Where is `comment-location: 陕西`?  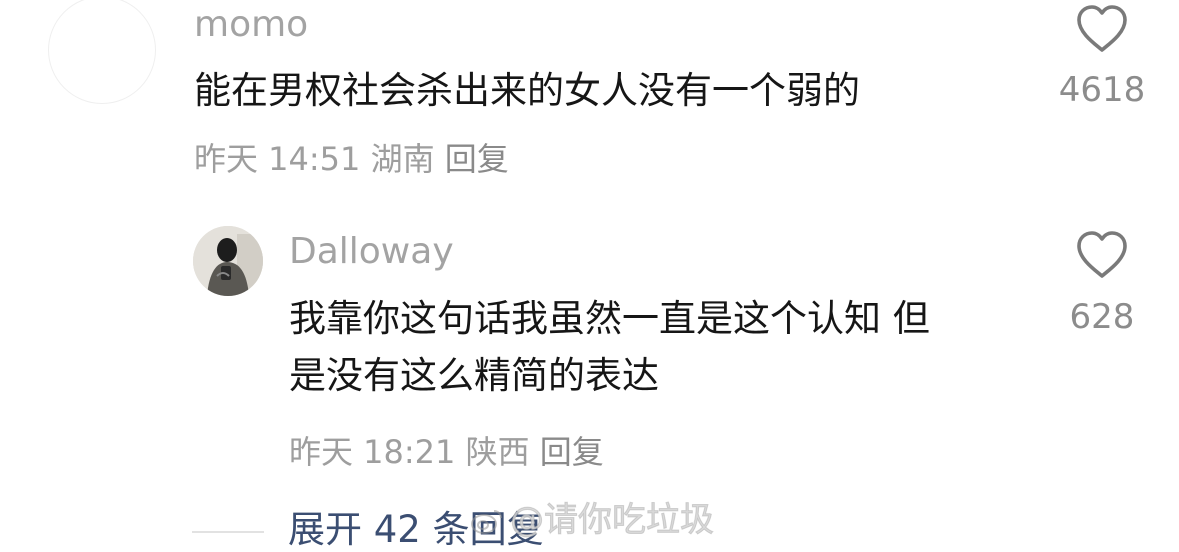
comment-location: 陕西 is located at coordinates (497, 452).